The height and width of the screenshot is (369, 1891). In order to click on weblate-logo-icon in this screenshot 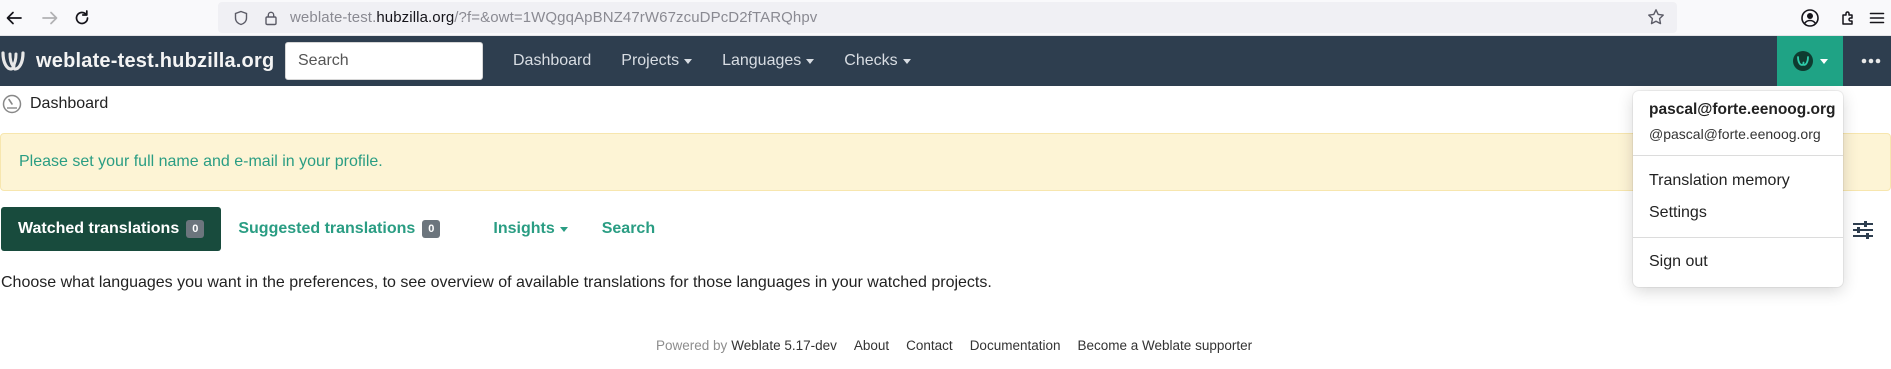, I will do `click(13, 61)`.